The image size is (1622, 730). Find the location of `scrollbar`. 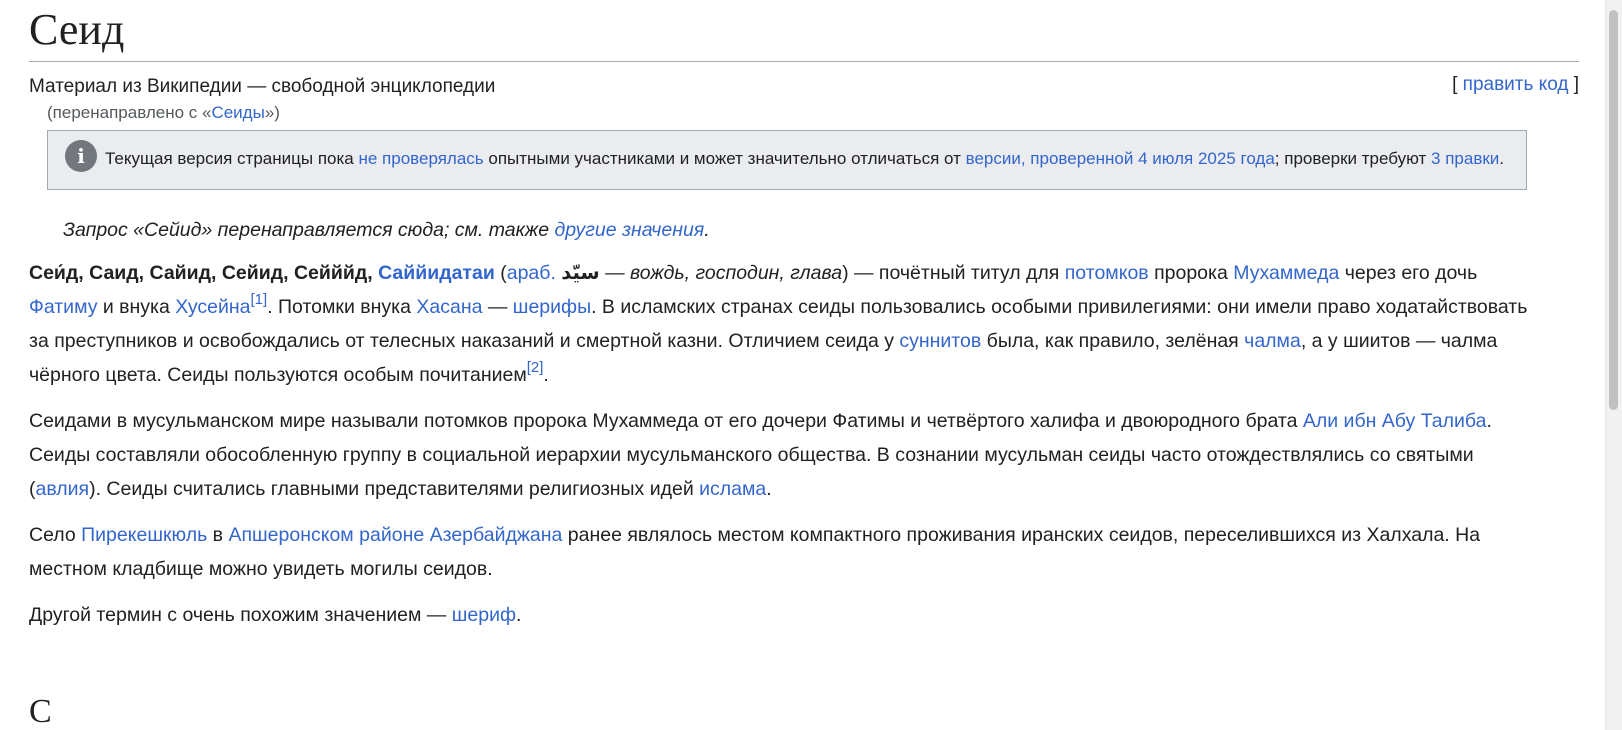

scrollbar is located at coordinates (1613, 365).